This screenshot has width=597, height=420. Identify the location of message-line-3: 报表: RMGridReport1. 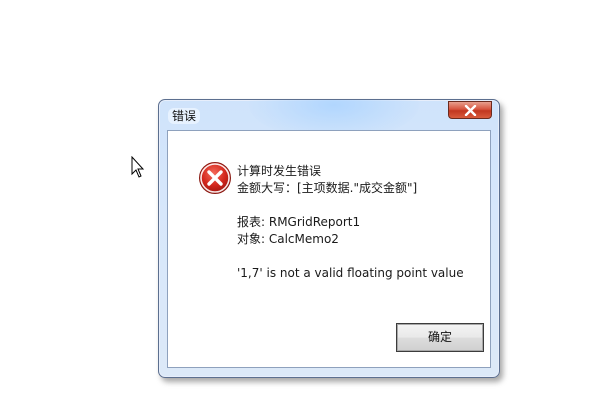
(299, 222).